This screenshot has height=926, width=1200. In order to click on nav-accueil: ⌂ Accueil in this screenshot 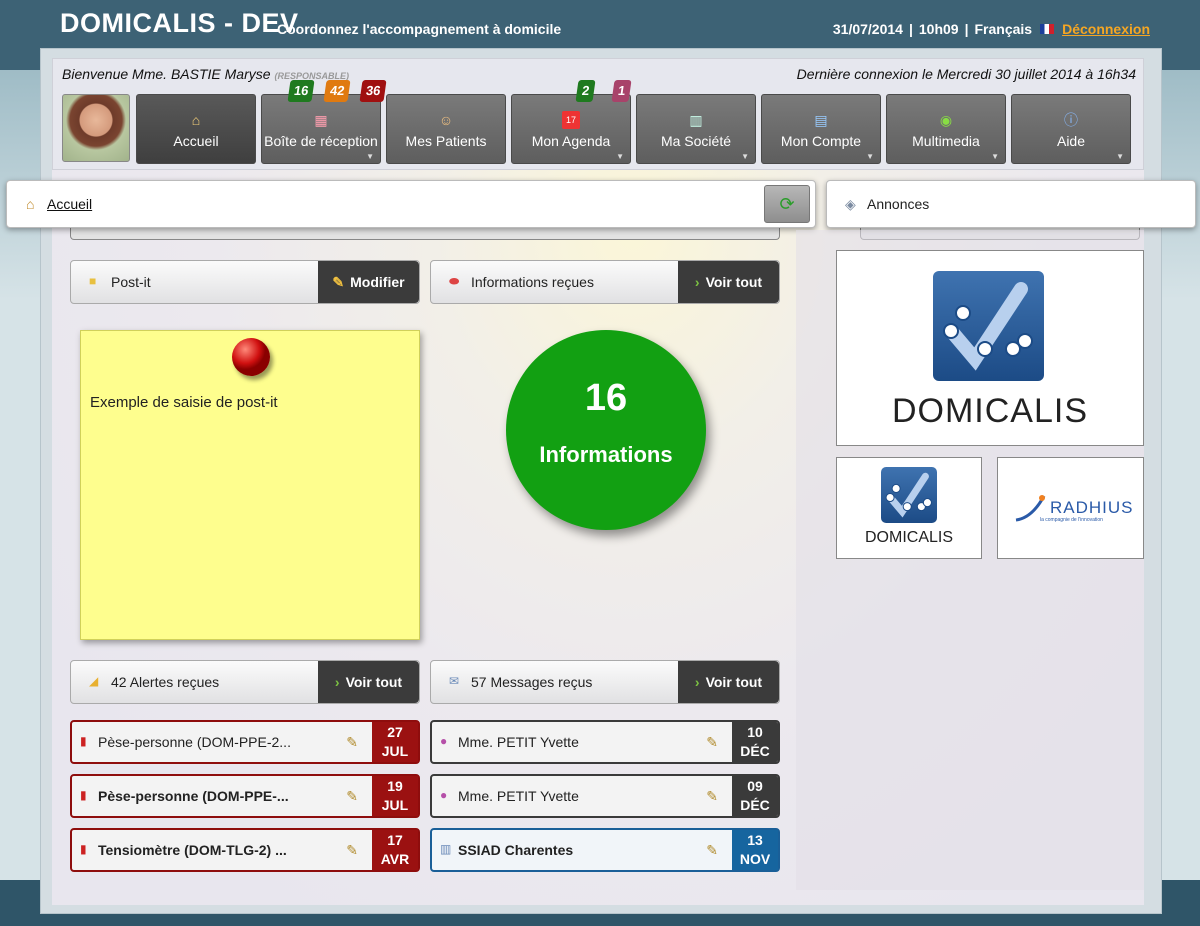, I will do `click(196, 129)`.